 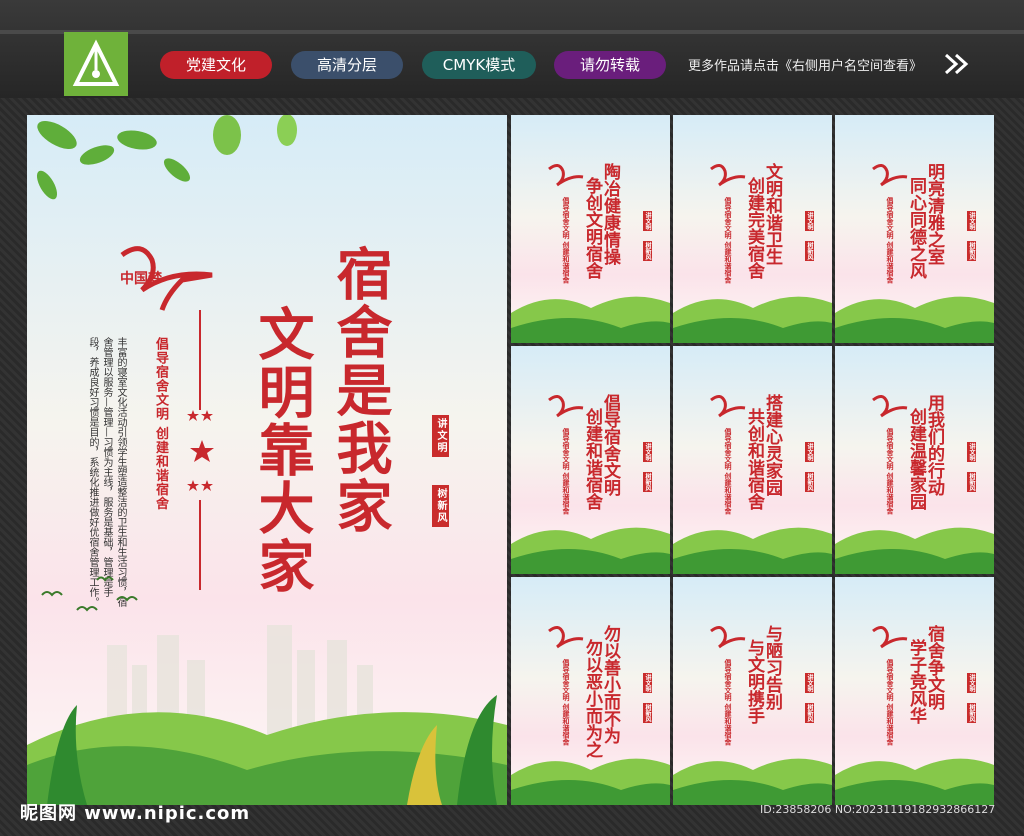 What do you see at coordinates (141, 278) in the screenshot?
I see `svg-text: 中国梦` at bounding box center [141, 278].